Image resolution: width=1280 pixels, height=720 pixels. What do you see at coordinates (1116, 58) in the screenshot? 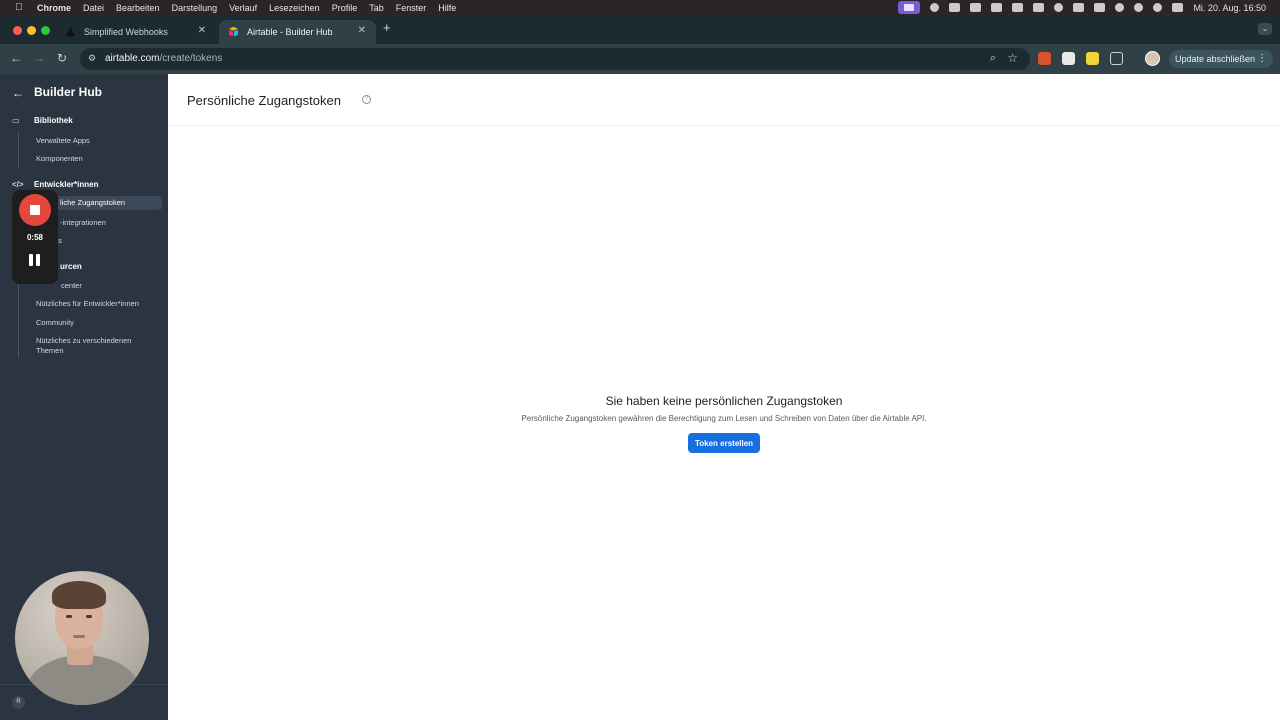
I see `extensions-puzzle-icon` at bounding box center [1116, 58].